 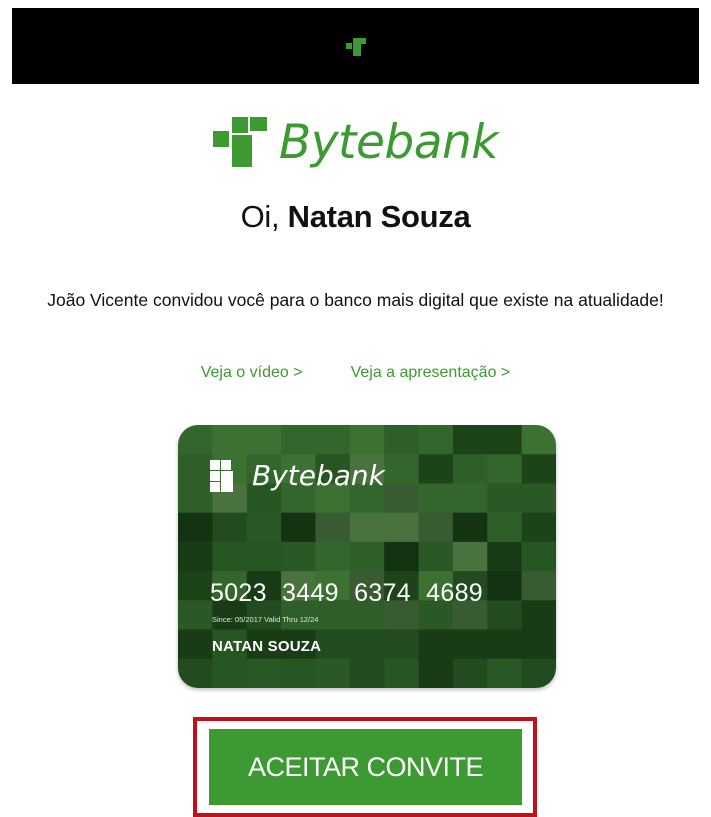 What do you see at coordinates (239, 142) in the screenshot?
I see `bytebank-logo-icon` at bounding box center [239, 142].